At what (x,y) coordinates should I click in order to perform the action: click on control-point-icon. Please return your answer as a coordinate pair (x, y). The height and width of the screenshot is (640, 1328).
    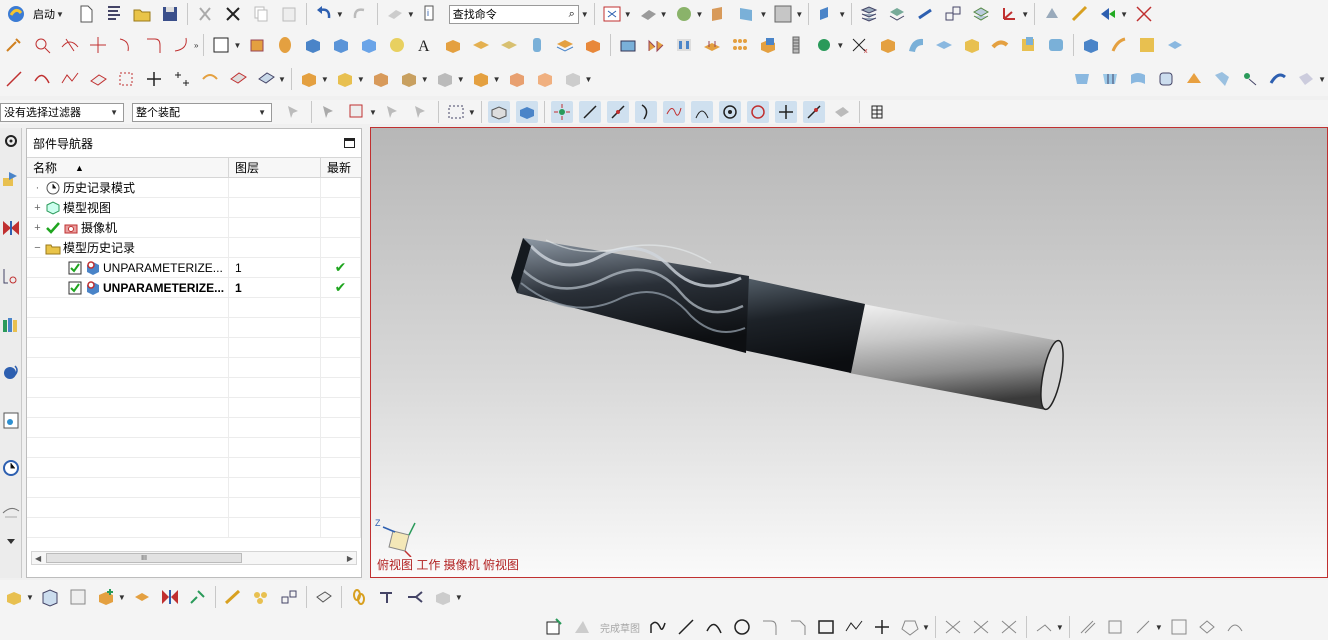
    Looking at the image, I should click on (645, 112).